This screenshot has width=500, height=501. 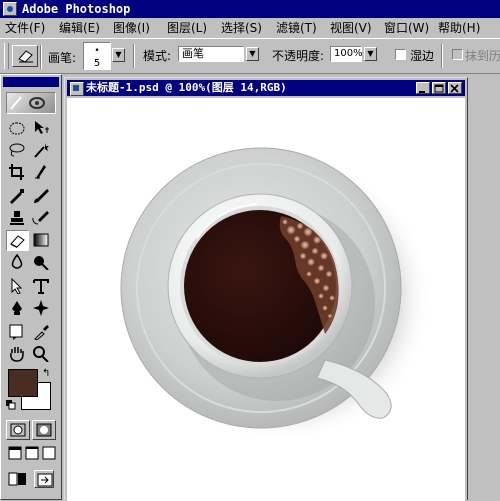 I want to click on menu-edit: 编辑(E), so click(x=79, y=28).